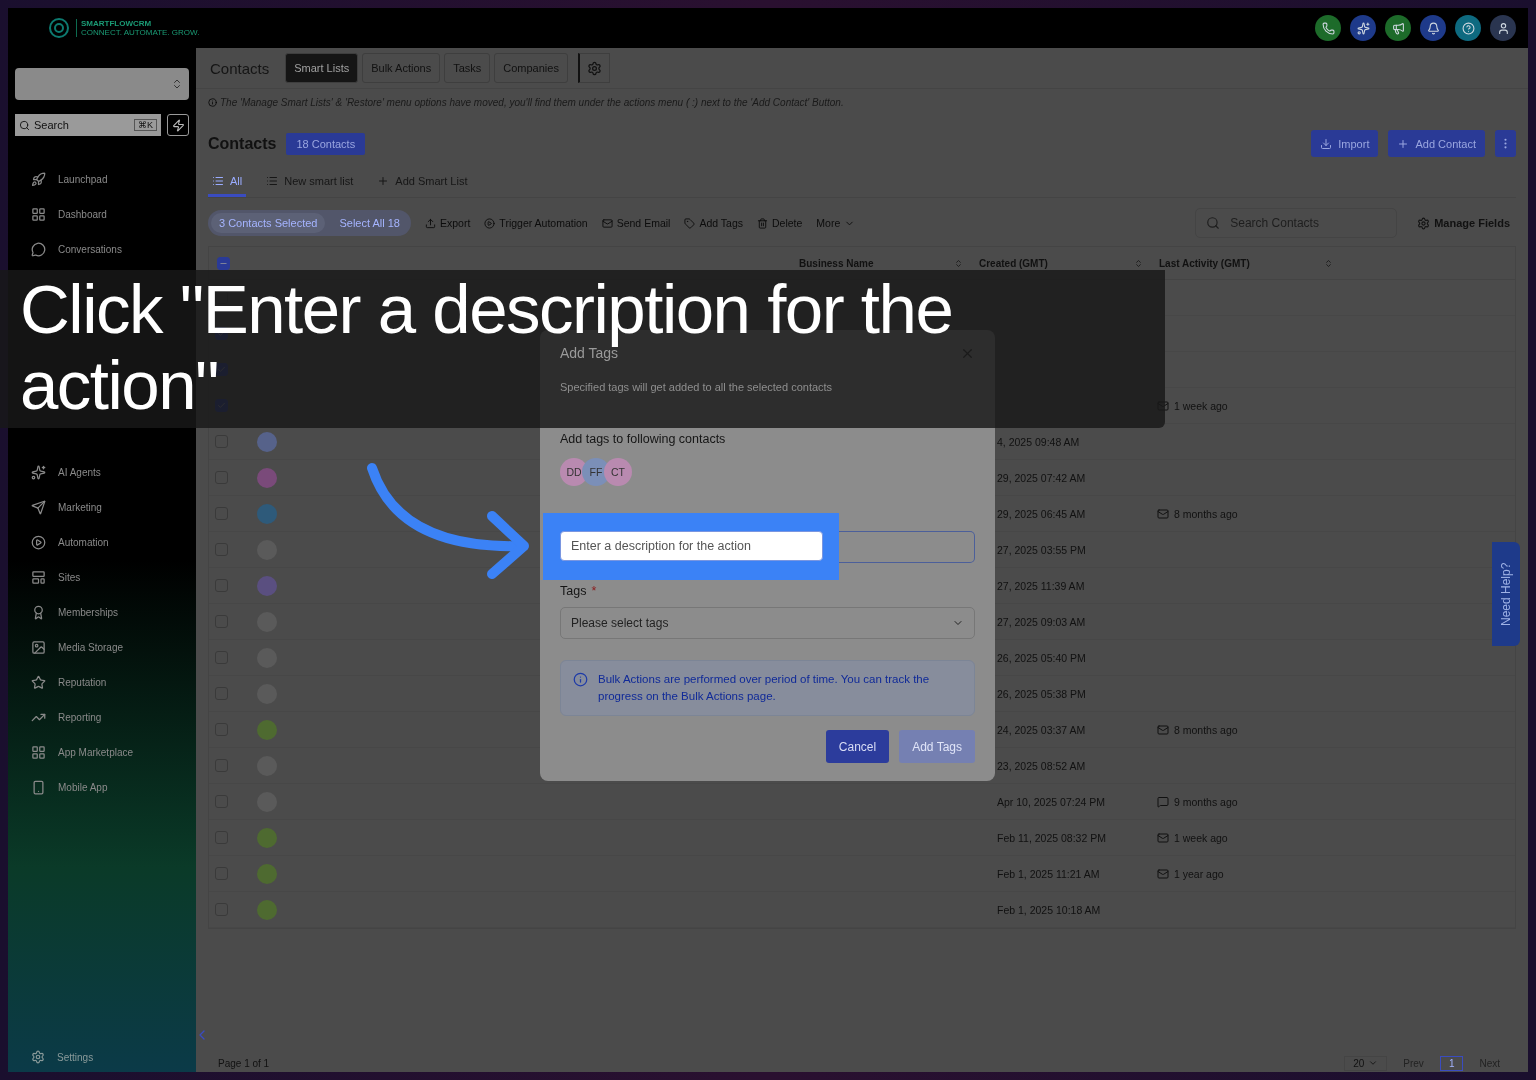 This screenshot has height=1080, width=1536. What do you see at coordinates (1463, 223) in the screenshot?
I see `manage-fields-button: Manage Fields` at bounding box center [1463, 223].